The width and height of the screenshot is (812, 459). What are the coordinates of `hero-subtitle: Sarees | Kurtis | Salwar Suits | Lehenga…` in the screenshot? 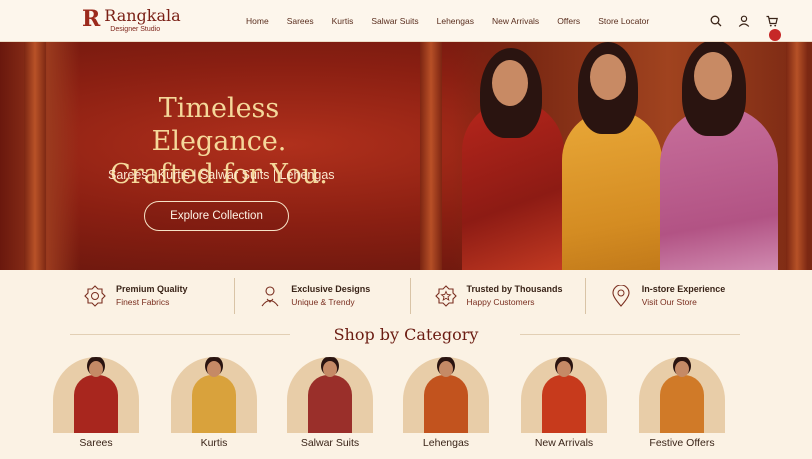 It's located at (221, 175).